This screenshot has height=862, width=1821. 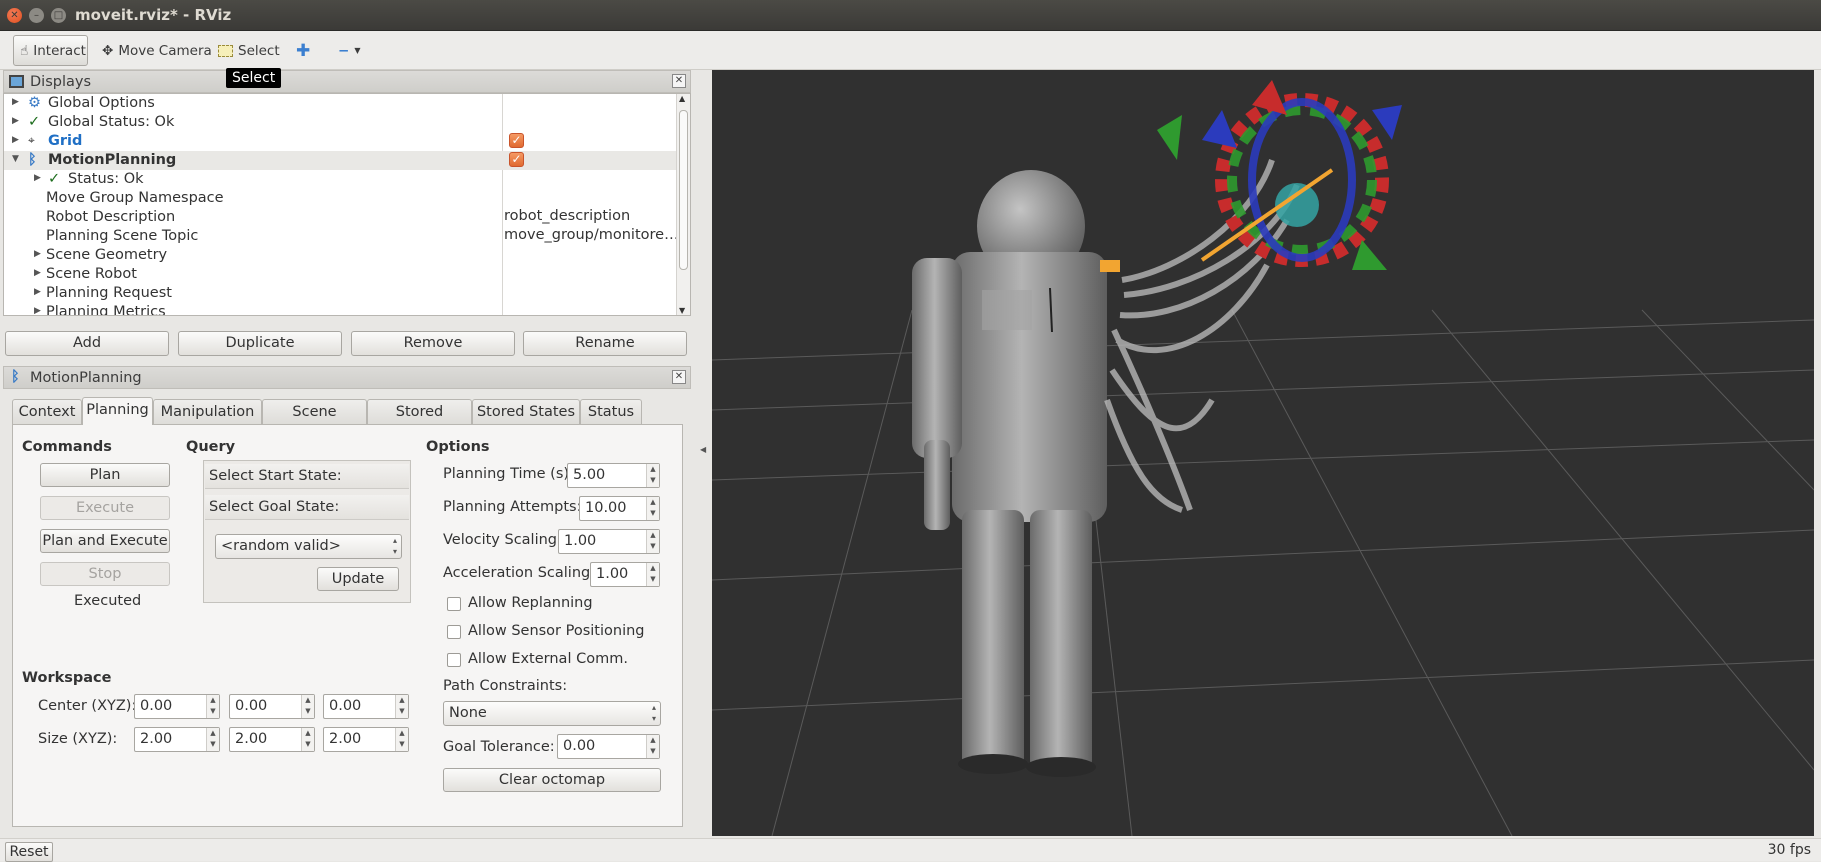 I want to click on status-bar: Reset 30 fps, so click(x=910, y=850).